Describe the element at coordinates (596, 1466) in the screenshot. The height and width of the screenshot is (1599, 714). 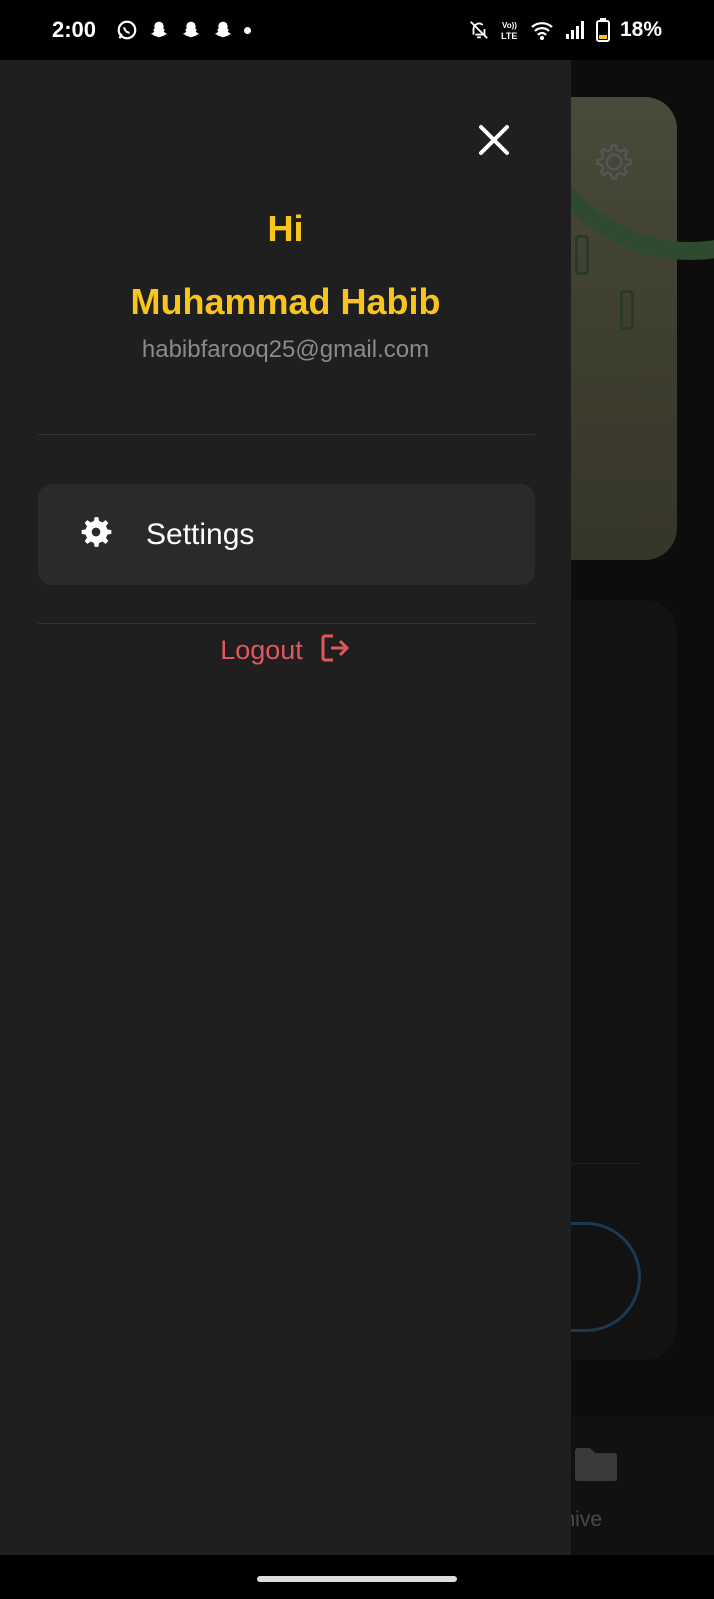
I see `folder-icon` at that location.